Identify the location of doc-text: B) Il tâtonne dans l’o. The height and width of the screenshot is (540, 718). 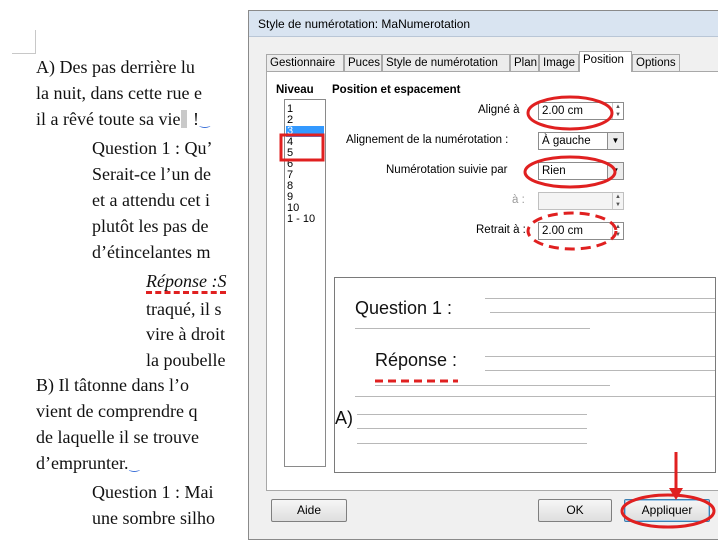
(112, 385).